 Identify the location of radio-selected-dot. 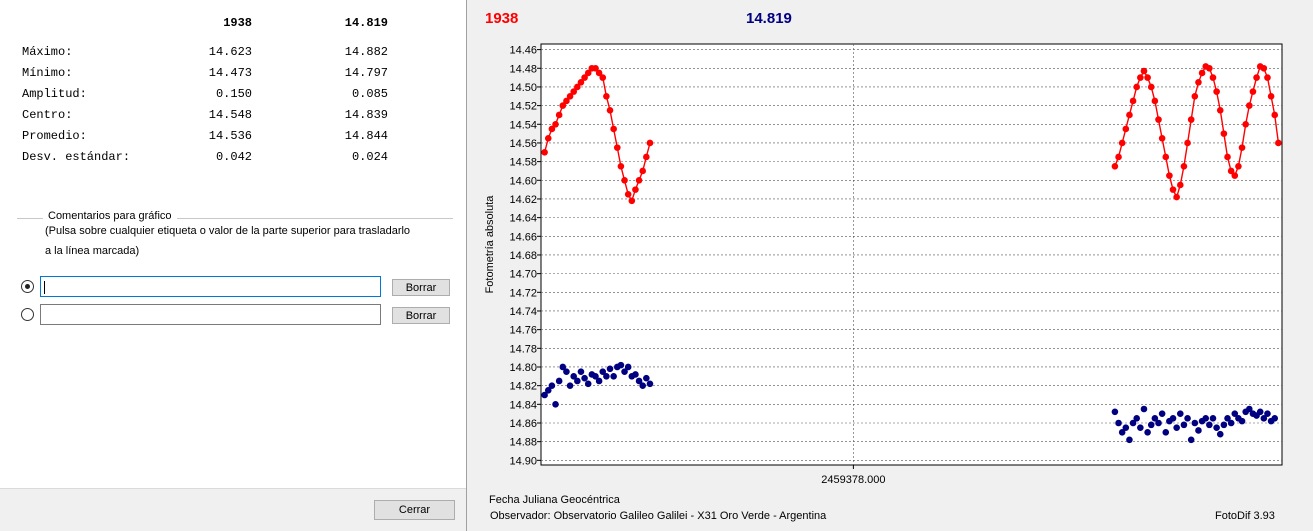
(27, 286).